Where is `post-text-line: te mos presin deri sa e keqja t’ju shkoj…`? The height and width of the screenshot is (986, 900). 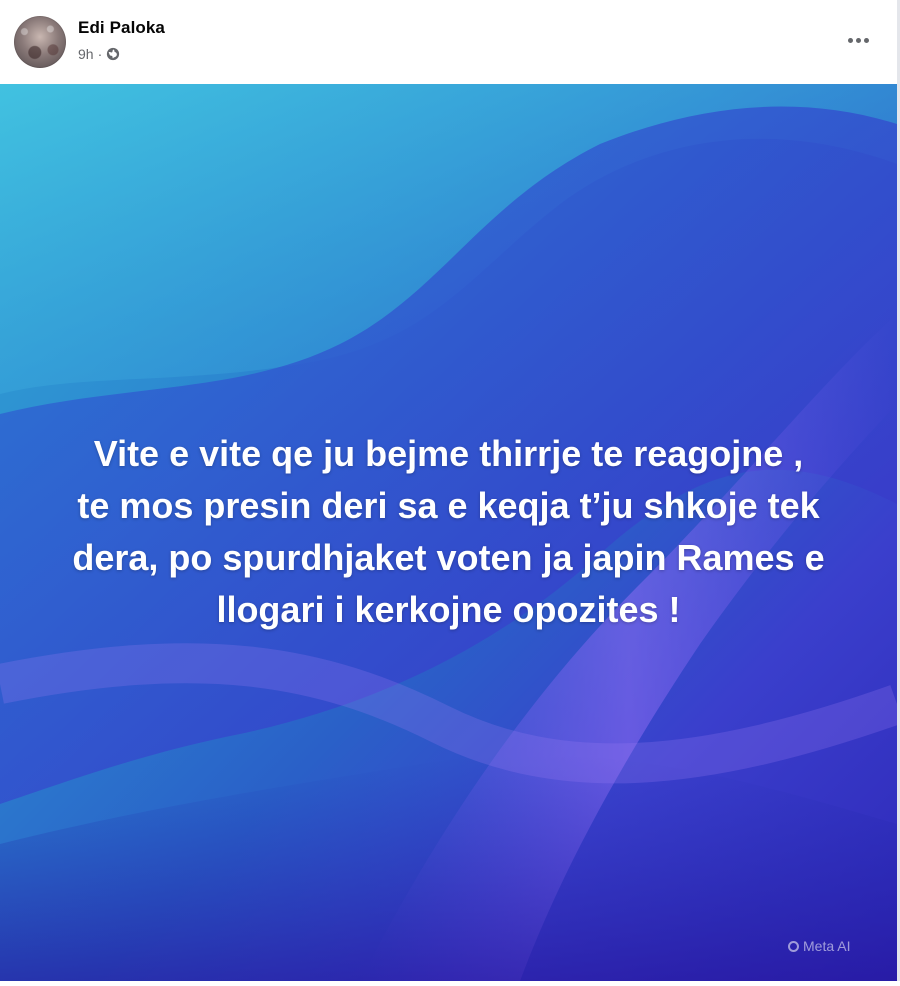
post-text-line: te mos presin deri sa e keqja t’ju shkoj… is located at coordinates (448, 505).